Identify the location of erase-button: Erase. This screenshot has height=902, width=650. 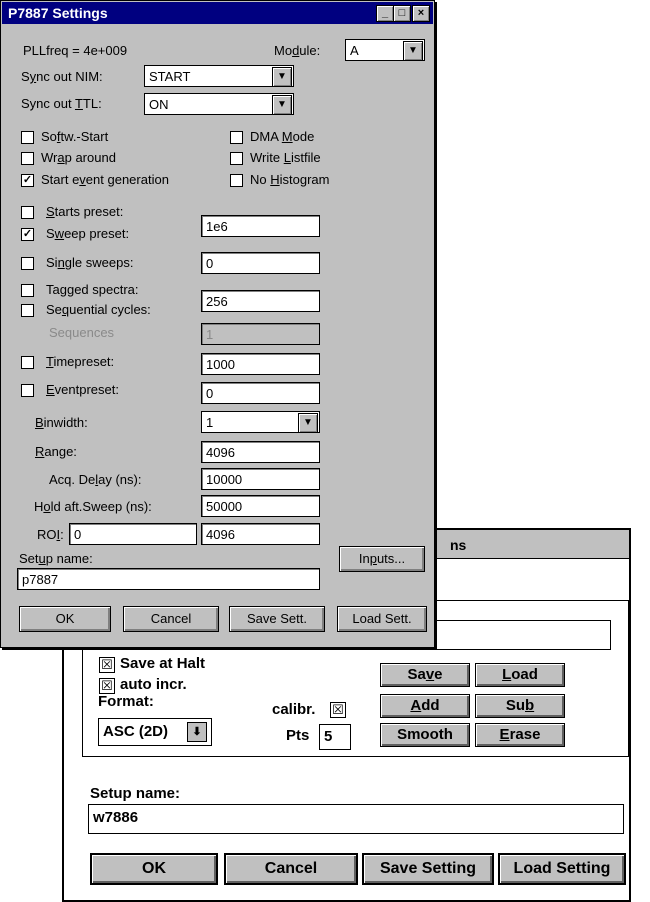
(520, 735).